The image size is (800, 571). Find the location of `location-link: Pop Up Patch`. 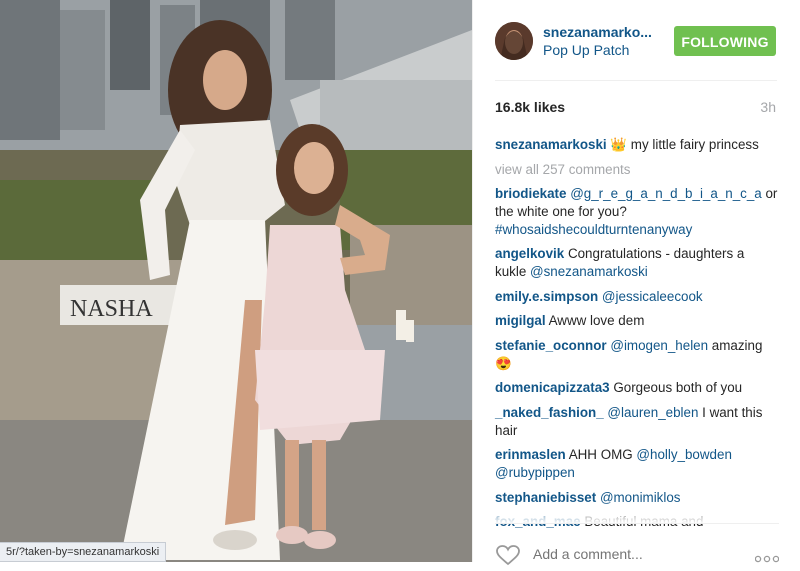

location-link: Pop Up Patch is located at coordinates (586, 50).